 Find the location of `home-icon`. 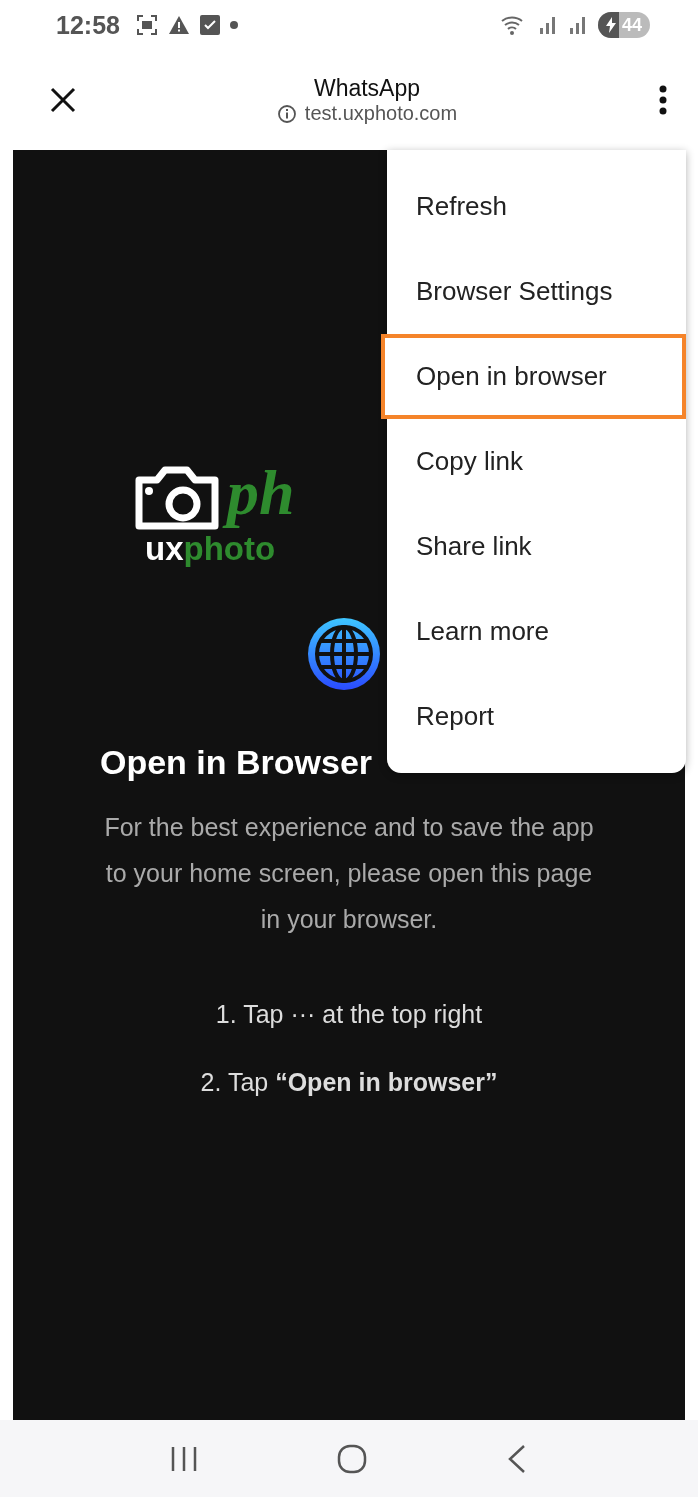

home-icon is located at coordinates (352, 1458).